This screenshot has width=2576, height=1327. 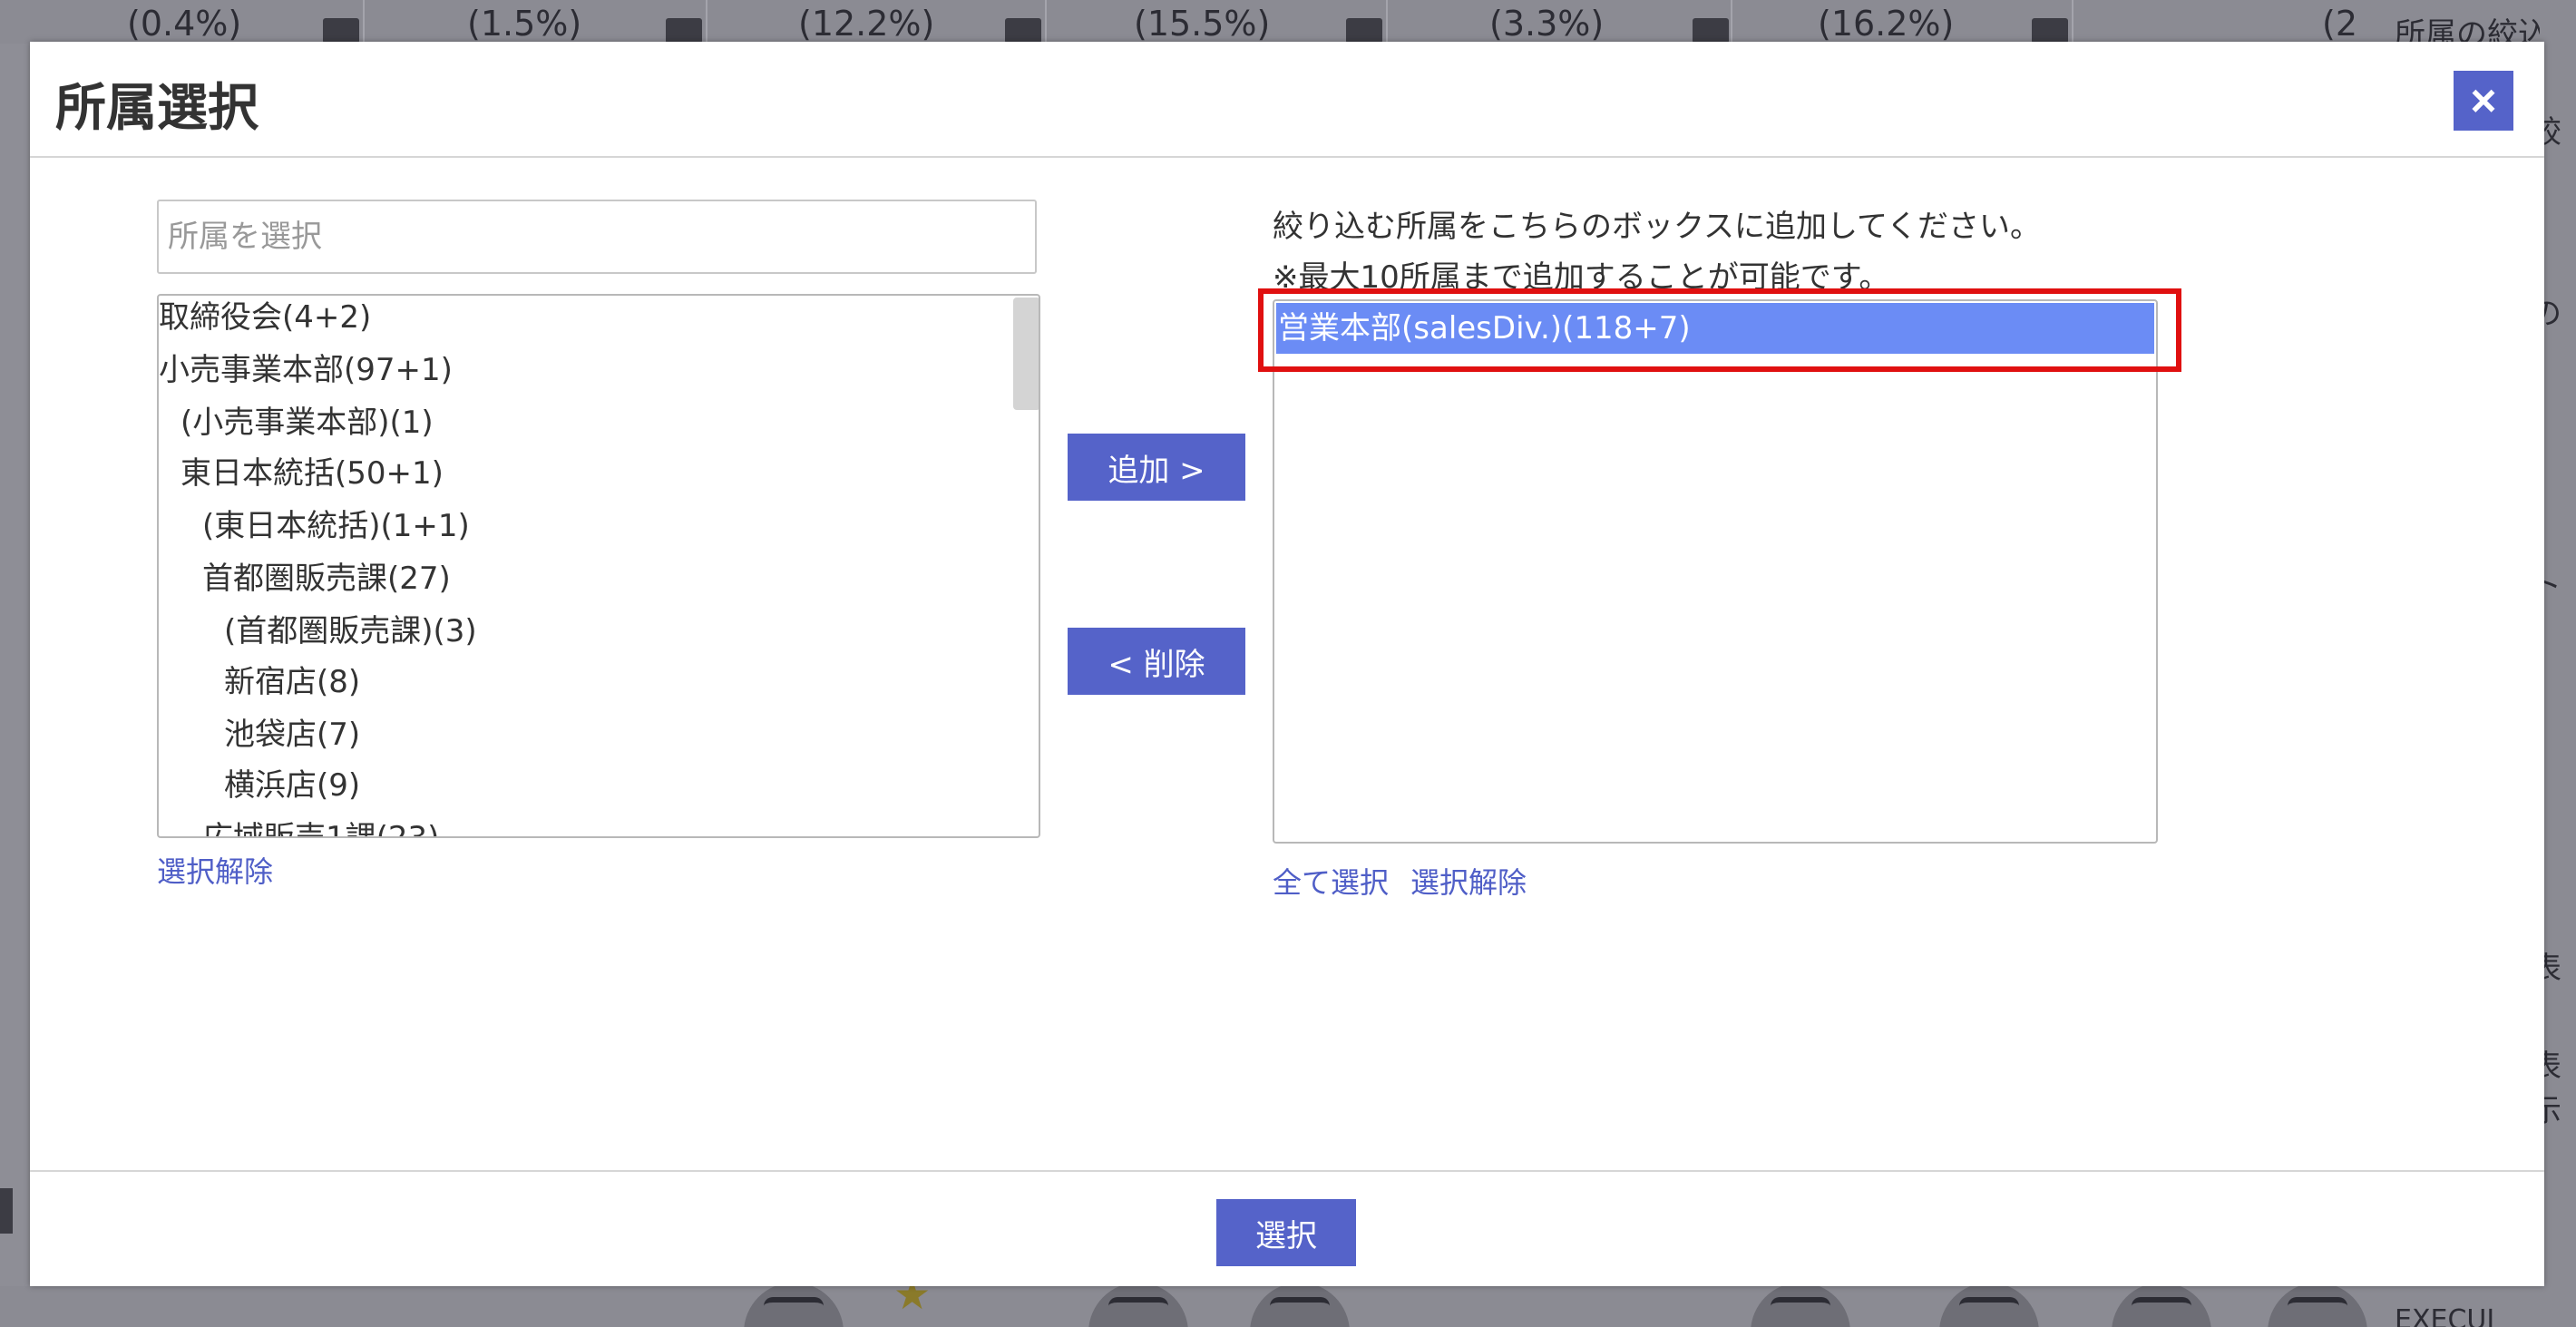 What do you see at coordinates (524, 24) in the screenshot?
I see `bg-percent: (1.5%)` at bounding box center [524, 24].